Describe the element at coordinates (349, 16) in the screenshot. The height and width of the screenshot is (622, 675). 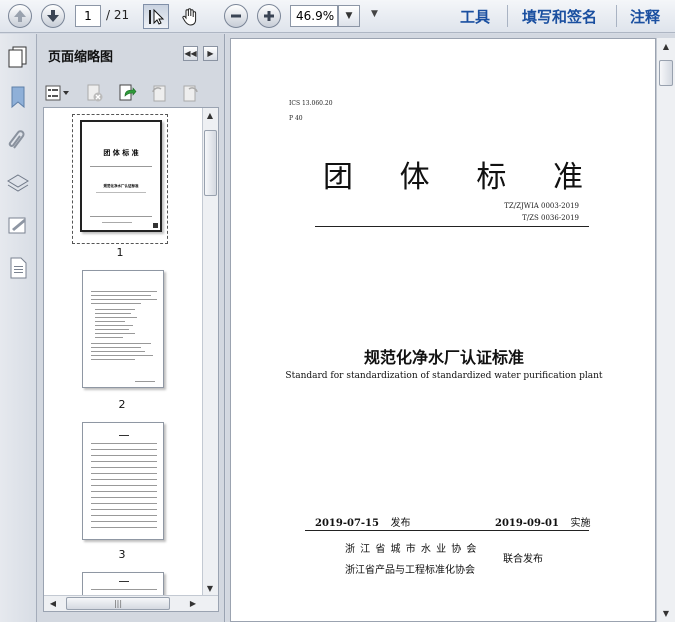
I see `zoom-dropdown-button: ▼` at that location.